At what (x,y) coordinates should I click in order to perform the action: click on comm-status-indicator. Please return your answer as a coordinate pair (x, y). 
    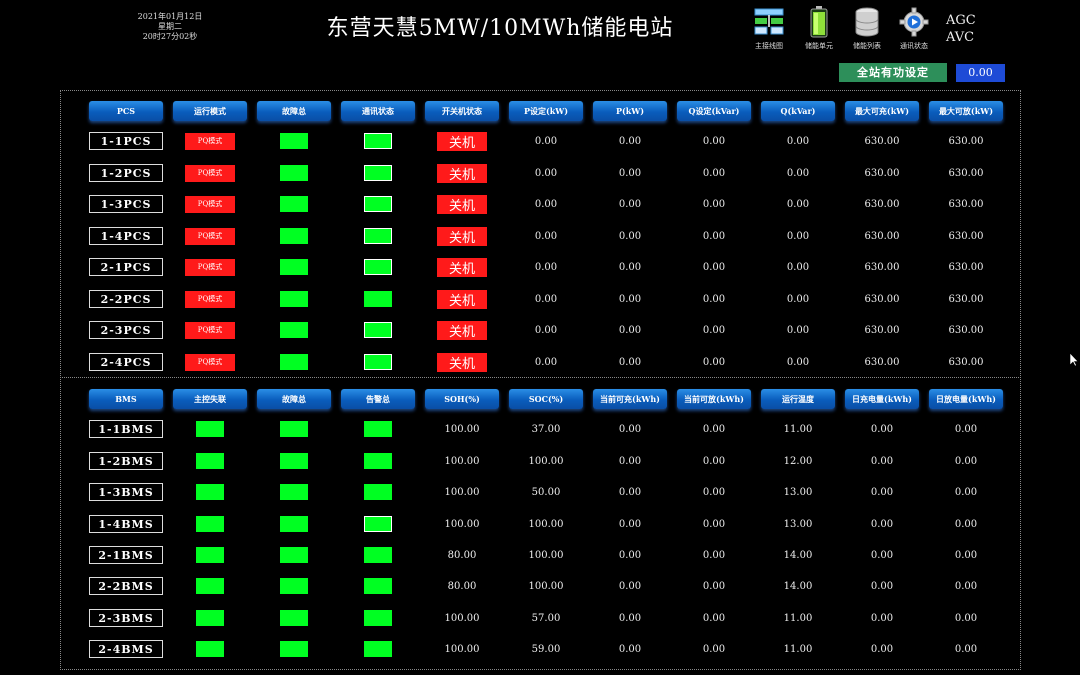
    Looking at the image, I should click on (378, 173).